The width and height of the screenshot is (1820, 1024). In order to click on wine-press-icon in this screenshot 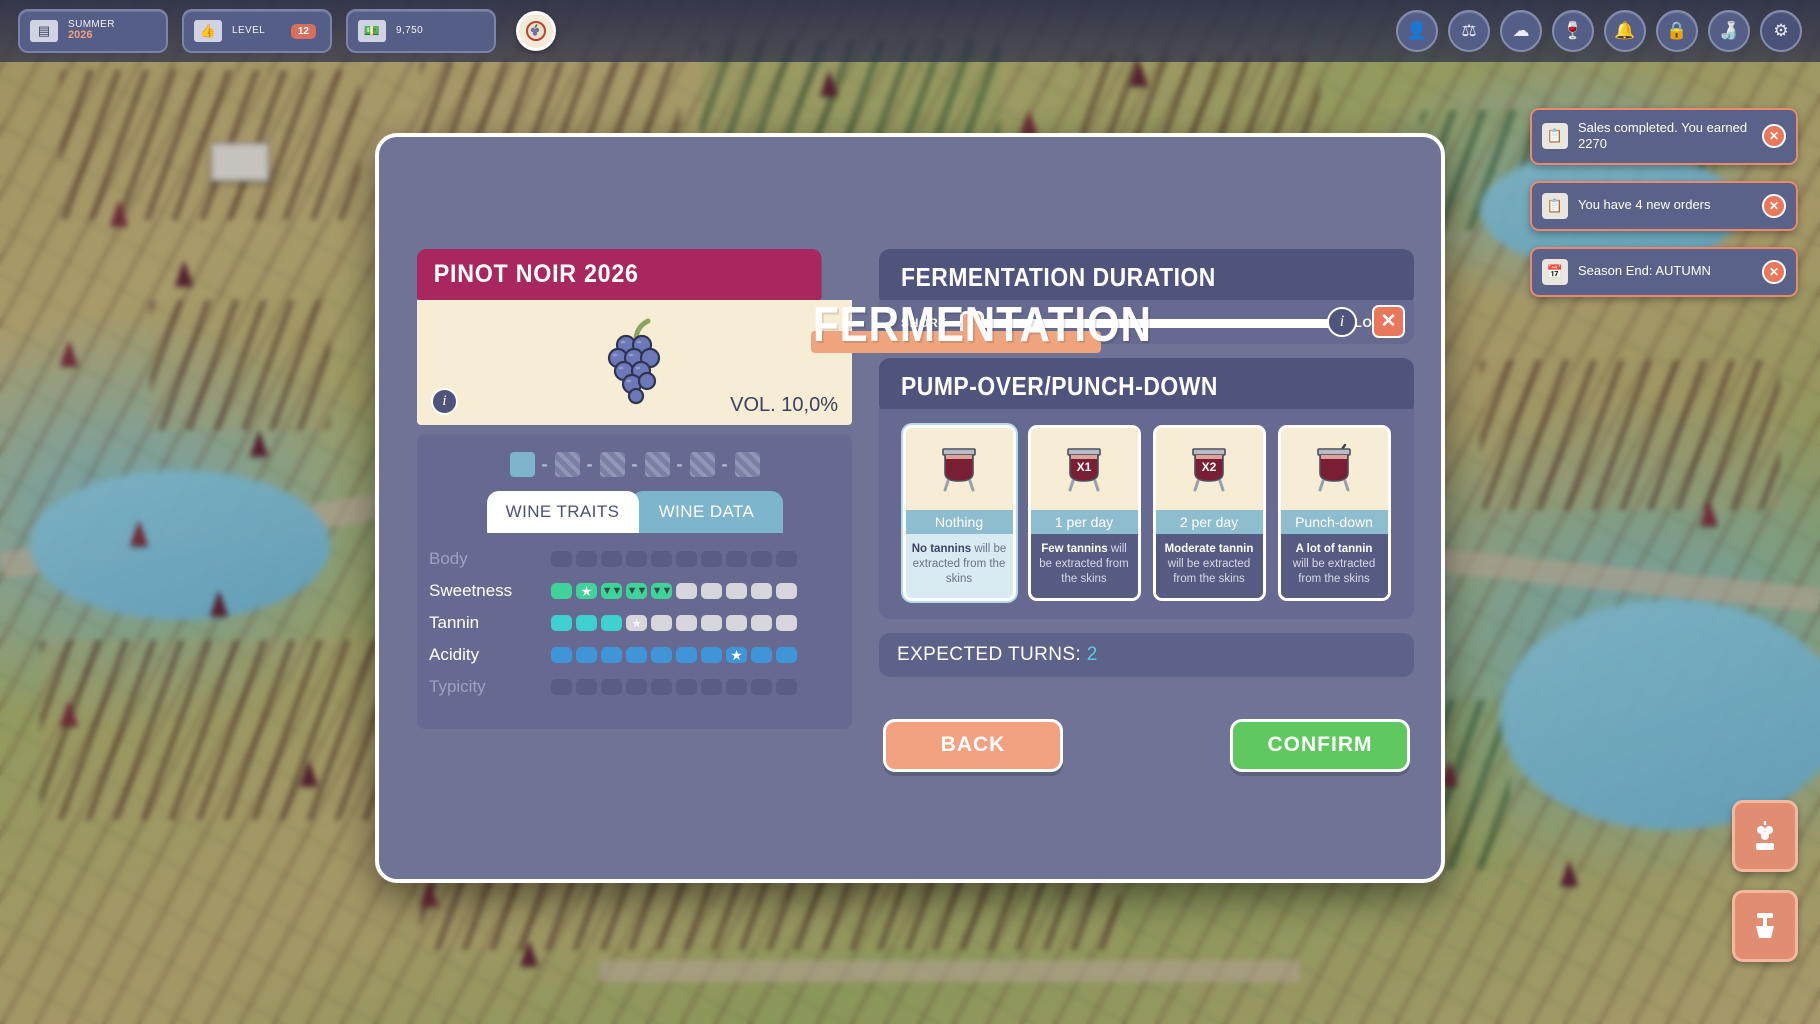, I will do `click(1765, 925)`.